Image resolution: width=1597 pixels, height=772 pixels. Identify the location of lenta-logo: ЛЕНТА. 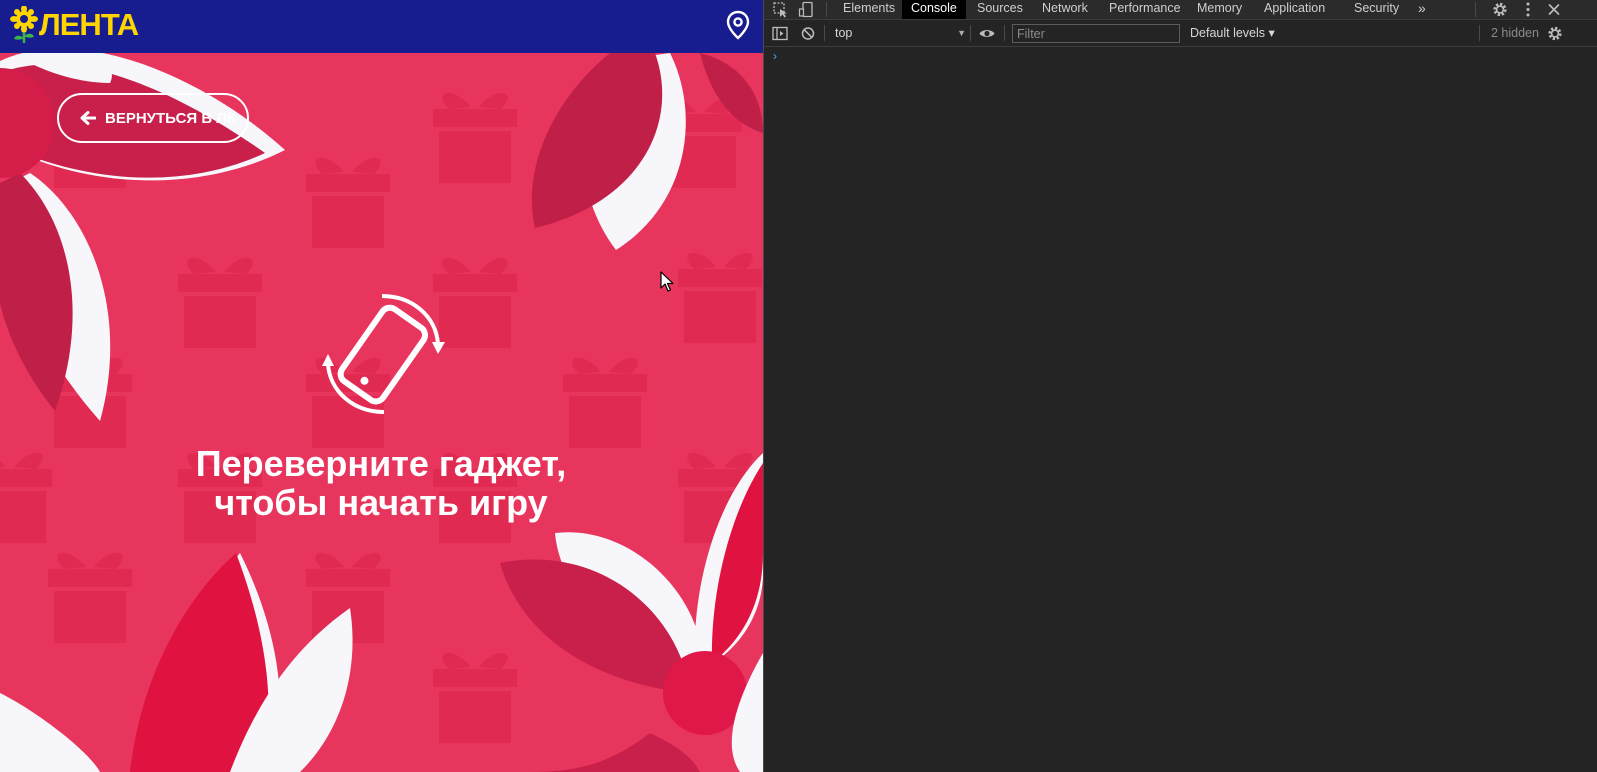
(74, 25).